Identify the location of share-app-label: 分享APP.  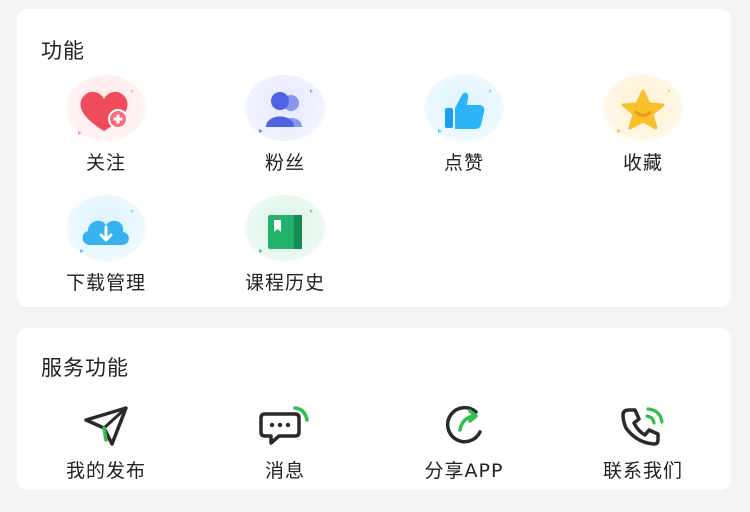
(464, 471).